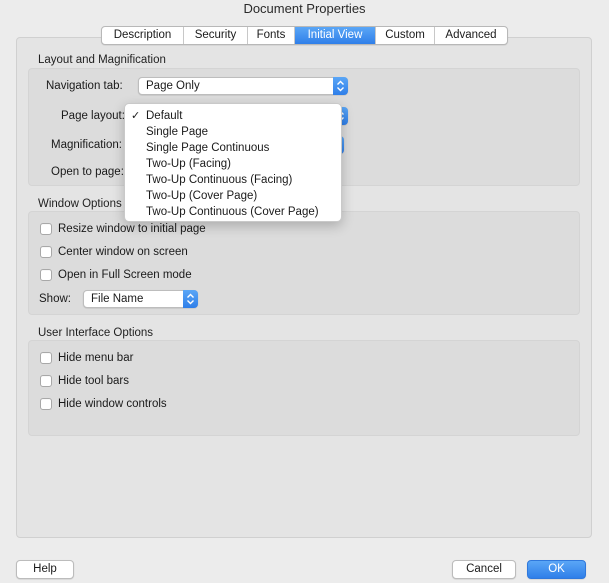  I want to click on hide-tool-bars-checkbox, so click(46, 381).